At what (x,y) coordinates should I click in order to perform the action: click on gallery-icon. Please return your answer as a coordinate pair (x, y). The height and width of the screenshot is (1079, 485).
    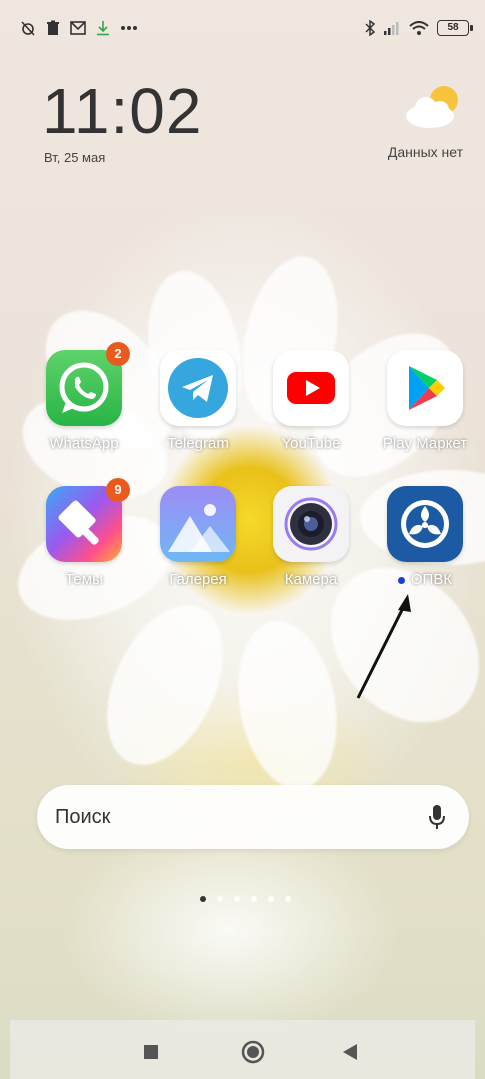
    Looking at the image, I should click on (198, 524).